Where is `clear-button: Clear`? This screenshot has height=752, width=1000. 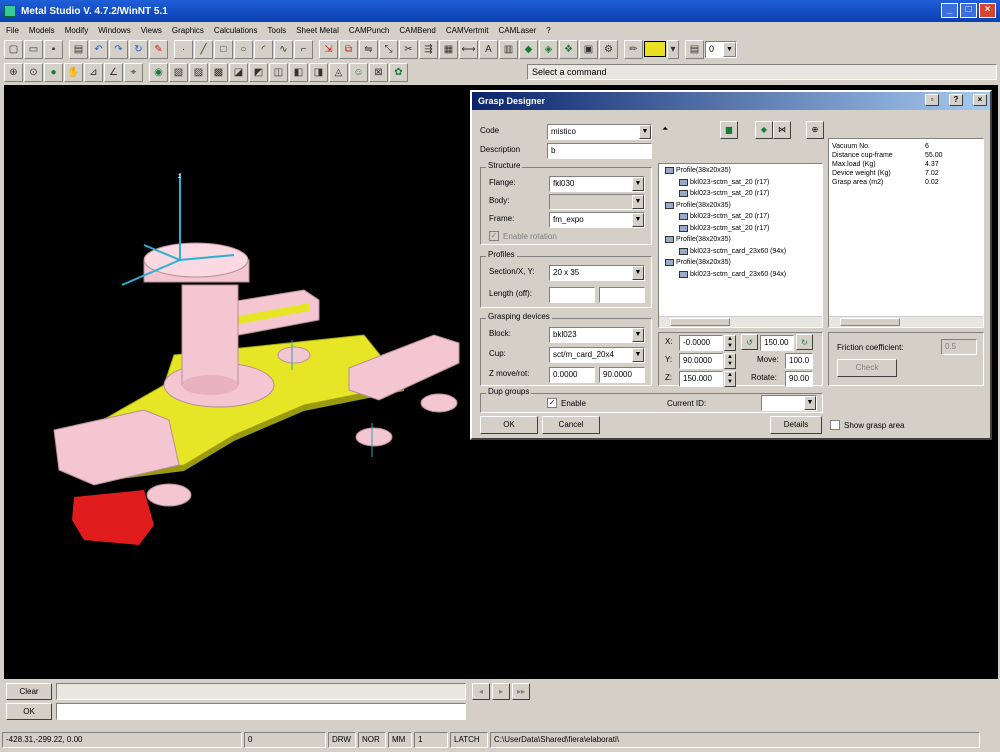 clear-button: Clear is located at coordinates (29, 691).